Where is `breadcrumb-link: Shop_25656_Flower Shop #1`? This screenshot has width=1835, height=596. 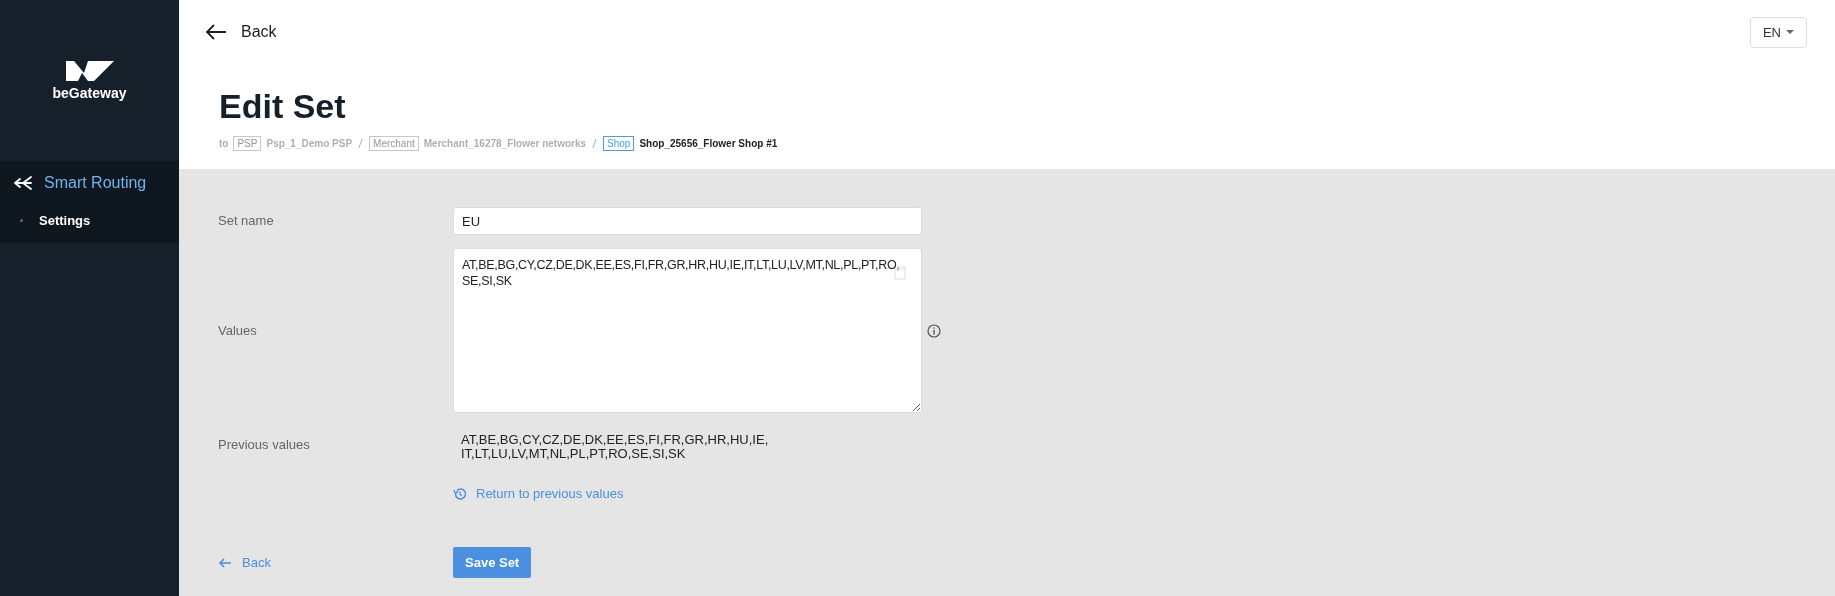
breadcrumb-link: Shop_25656_Flower Shop #1 is located at coordinates (708, 143).